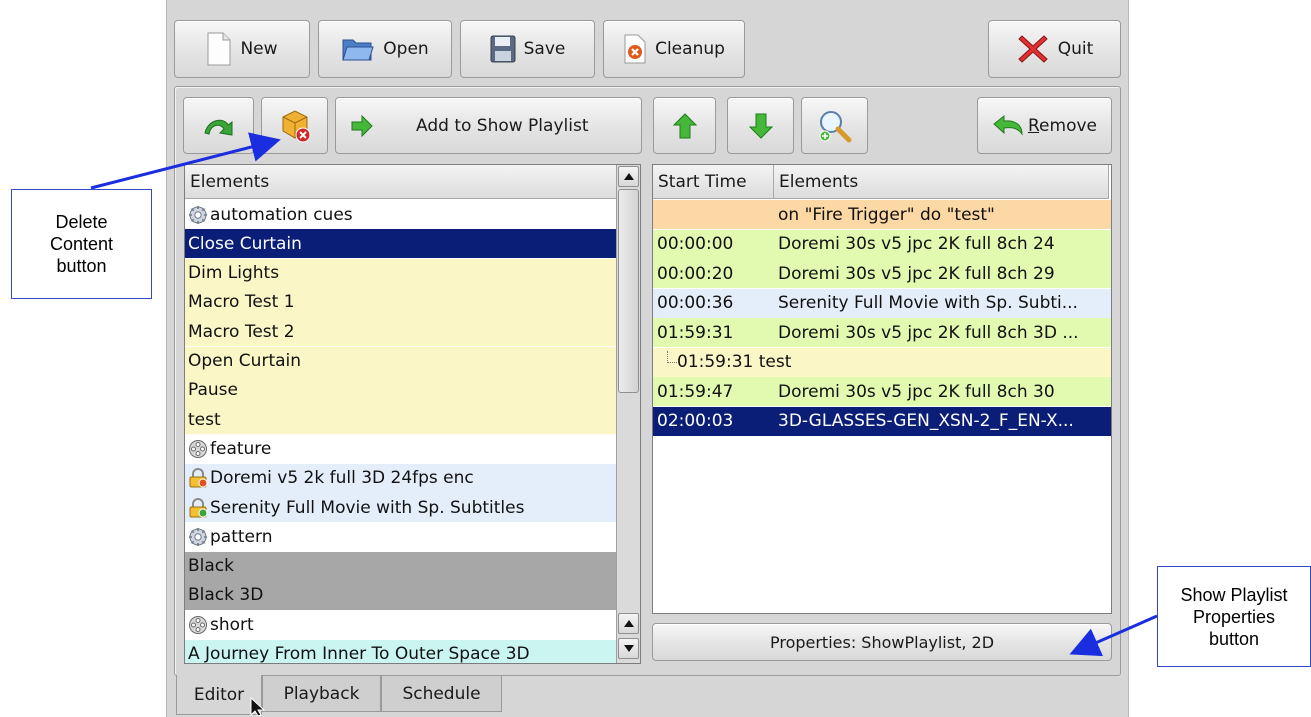 This screenshot has width=1311, height=717. I want to click on playlist-row: 00:00:00 Doremi 30s v5 jpc 2K full 8ch 24, so click(882, 244).